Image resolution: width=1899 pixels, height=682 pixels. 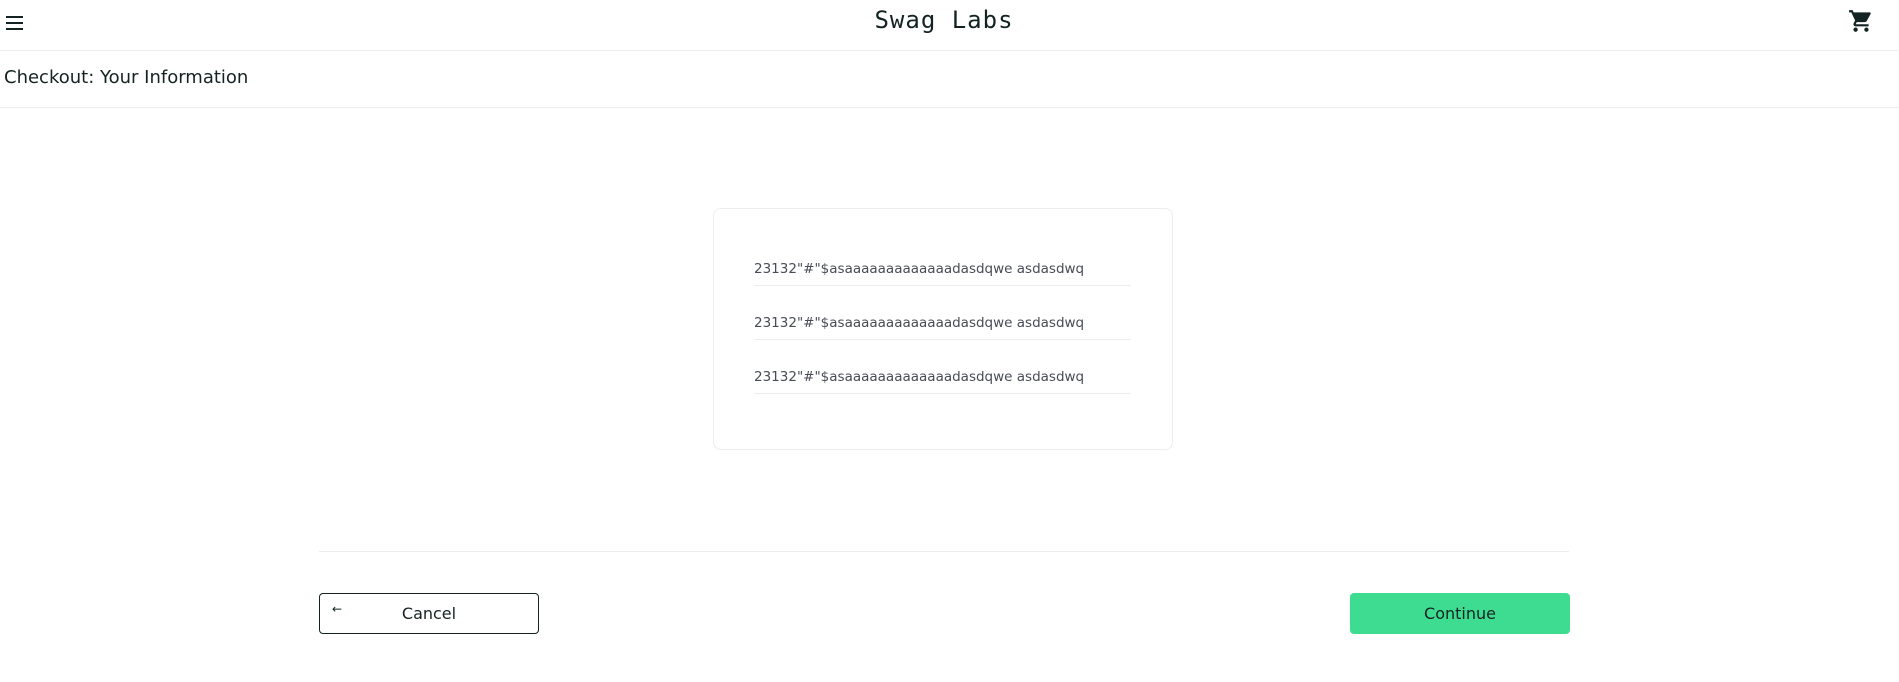 I want to click on postal-code-input, so click(x=942, y=377).